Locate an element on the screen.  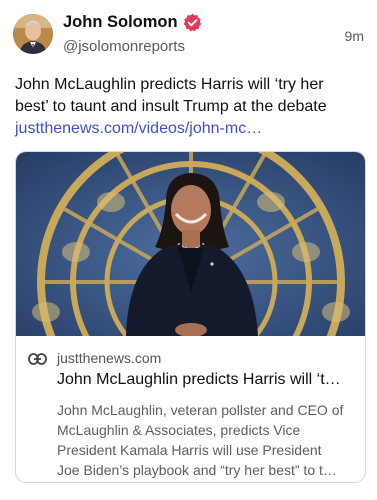
author-handle: @jsolomonreports is located at coordinates (124, 46).